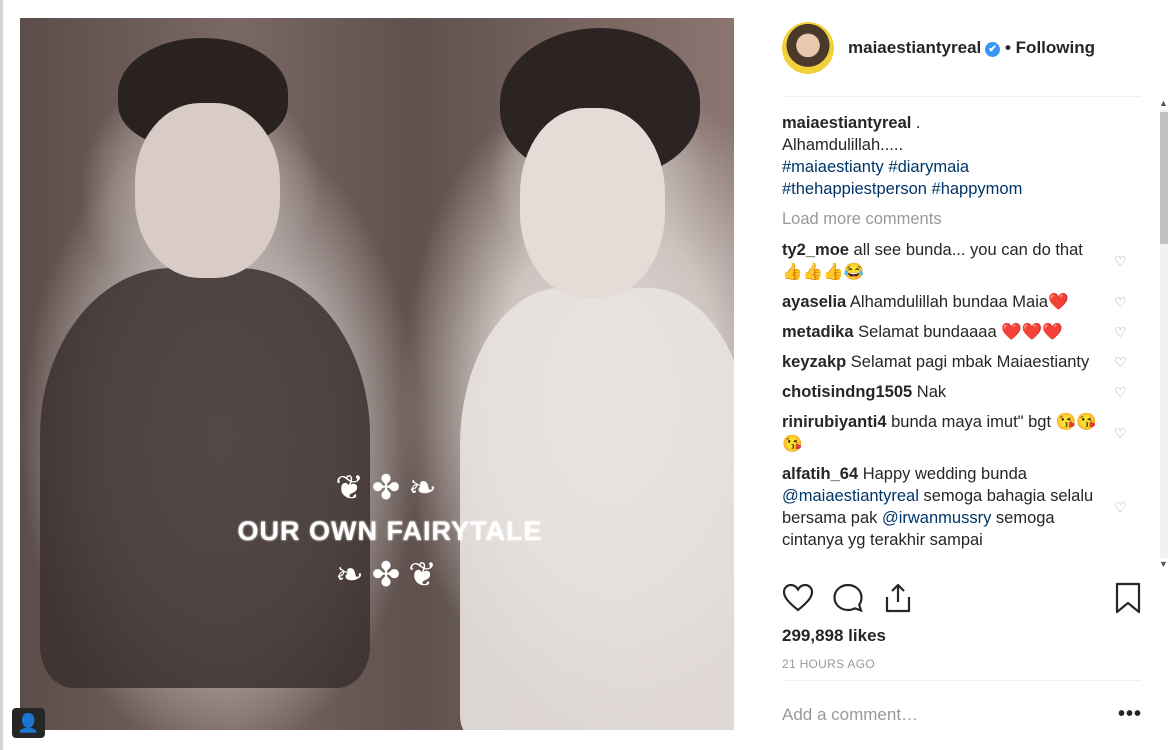  I want to click on ornament-top-icon: ❦✤❧, so click(390, 488).